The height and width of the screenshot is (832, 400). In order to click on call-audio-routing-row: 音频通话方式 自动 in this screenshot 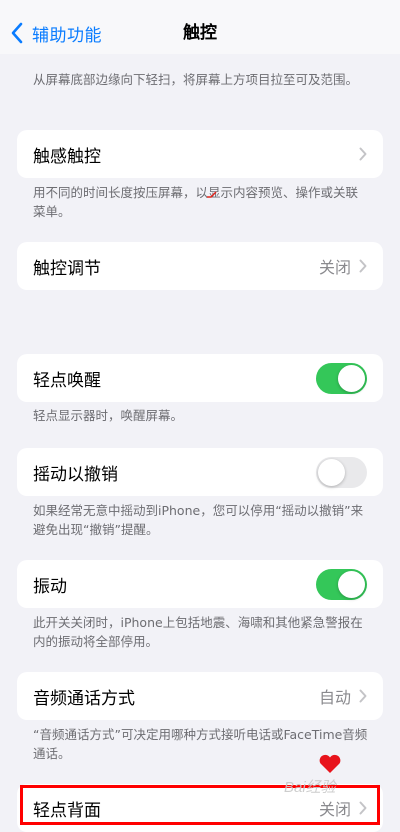, I will do `click(200, 696)`.